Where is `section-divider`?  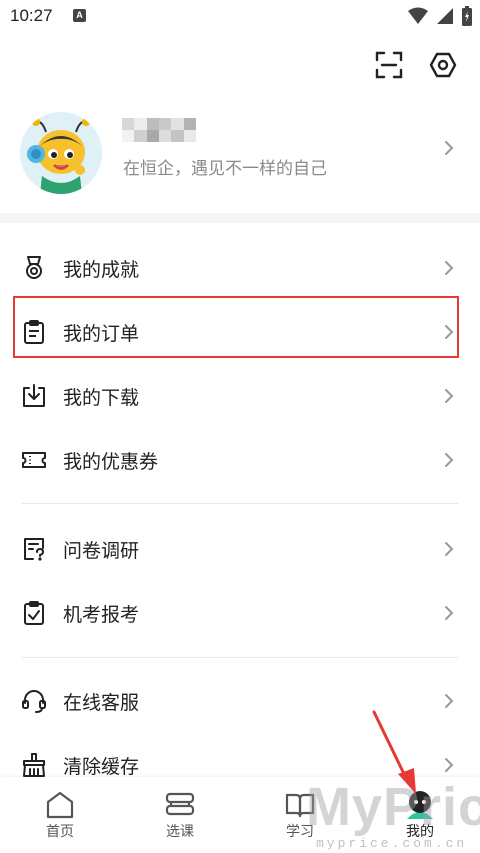
section-divider is located at coordinates (240, 218).